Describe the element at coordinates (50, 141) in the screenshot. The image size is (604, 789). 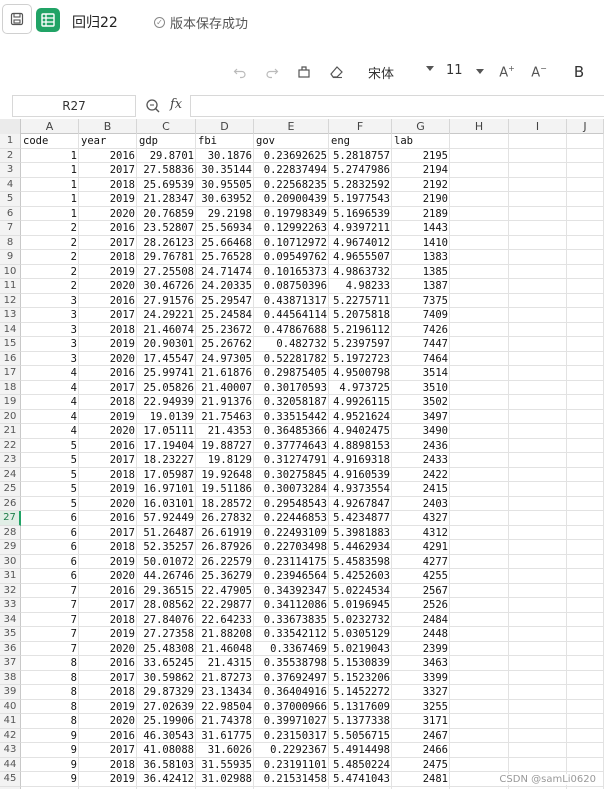
I see `header-cell: code` at that location.